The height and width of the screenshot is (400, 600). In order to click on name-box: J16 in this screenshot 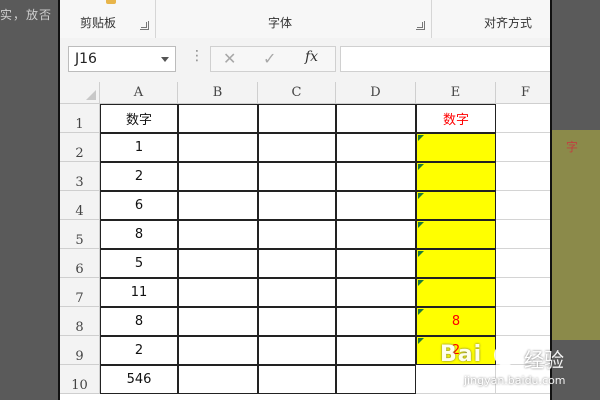, I will do `click(122, 59)`.